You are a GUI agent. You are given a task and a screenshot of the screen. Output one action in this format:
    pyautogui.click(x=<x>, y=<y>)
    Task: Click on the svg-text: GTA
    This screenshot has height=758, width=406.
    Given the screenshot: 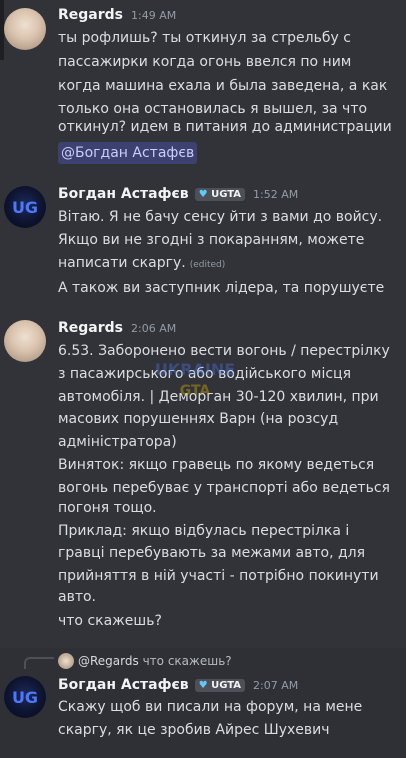 What is the action you would take?
    pyautogui.click(x=195, y=391)
    